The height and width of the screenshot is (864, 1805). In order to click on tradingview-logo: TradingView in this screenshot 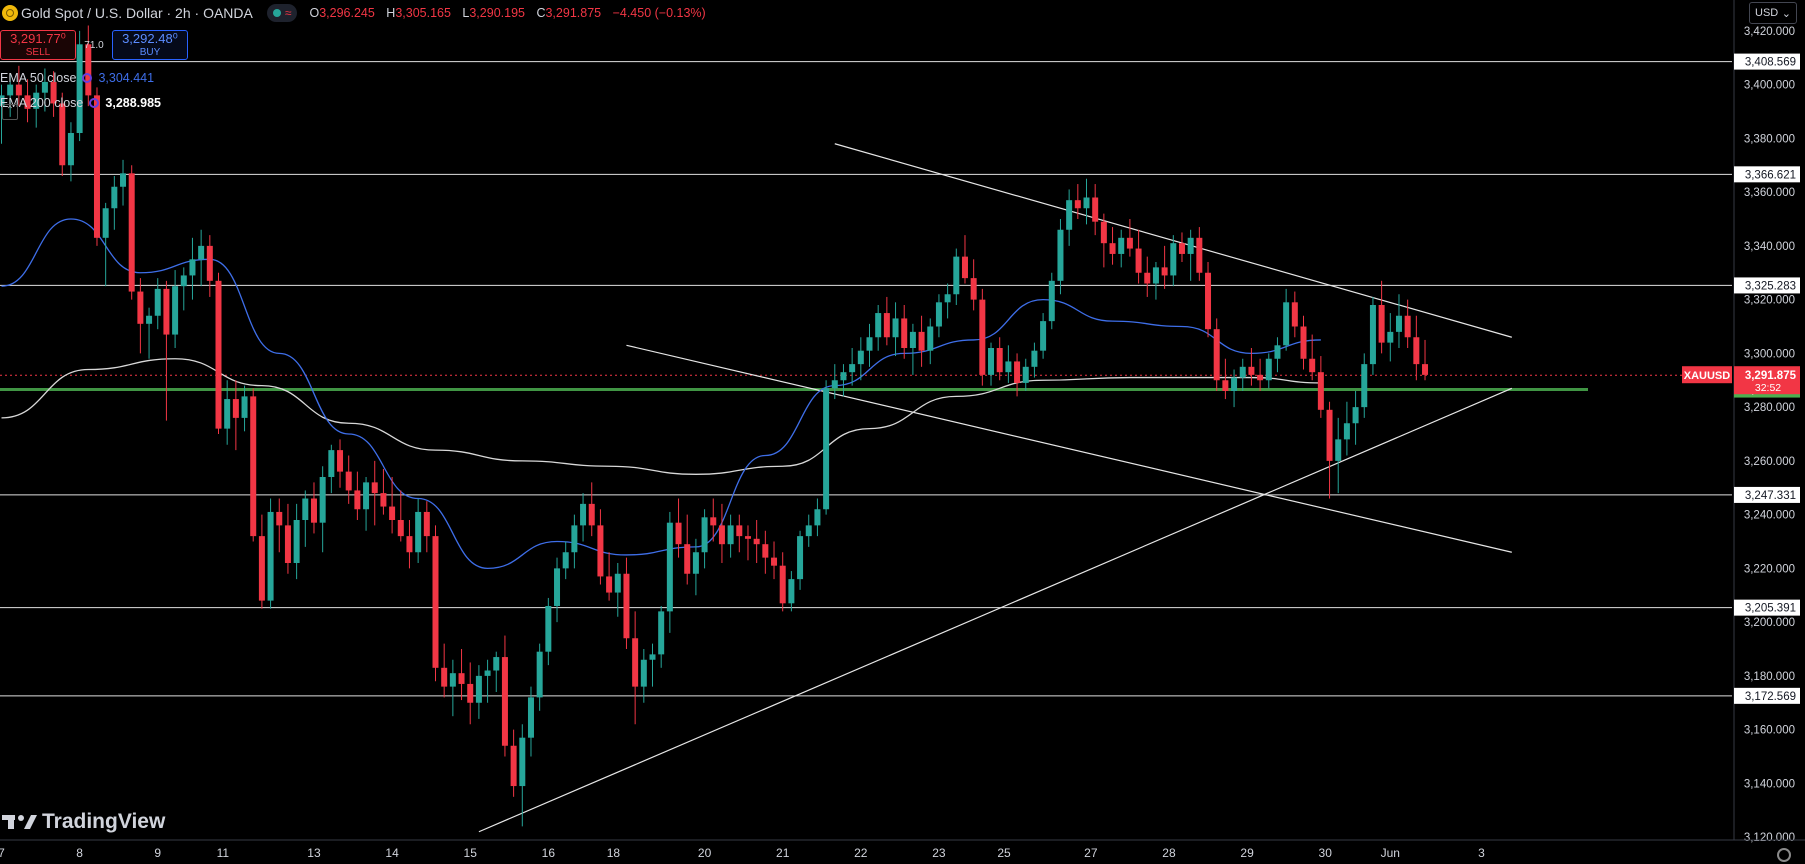, I will do `click(83, 822)`.